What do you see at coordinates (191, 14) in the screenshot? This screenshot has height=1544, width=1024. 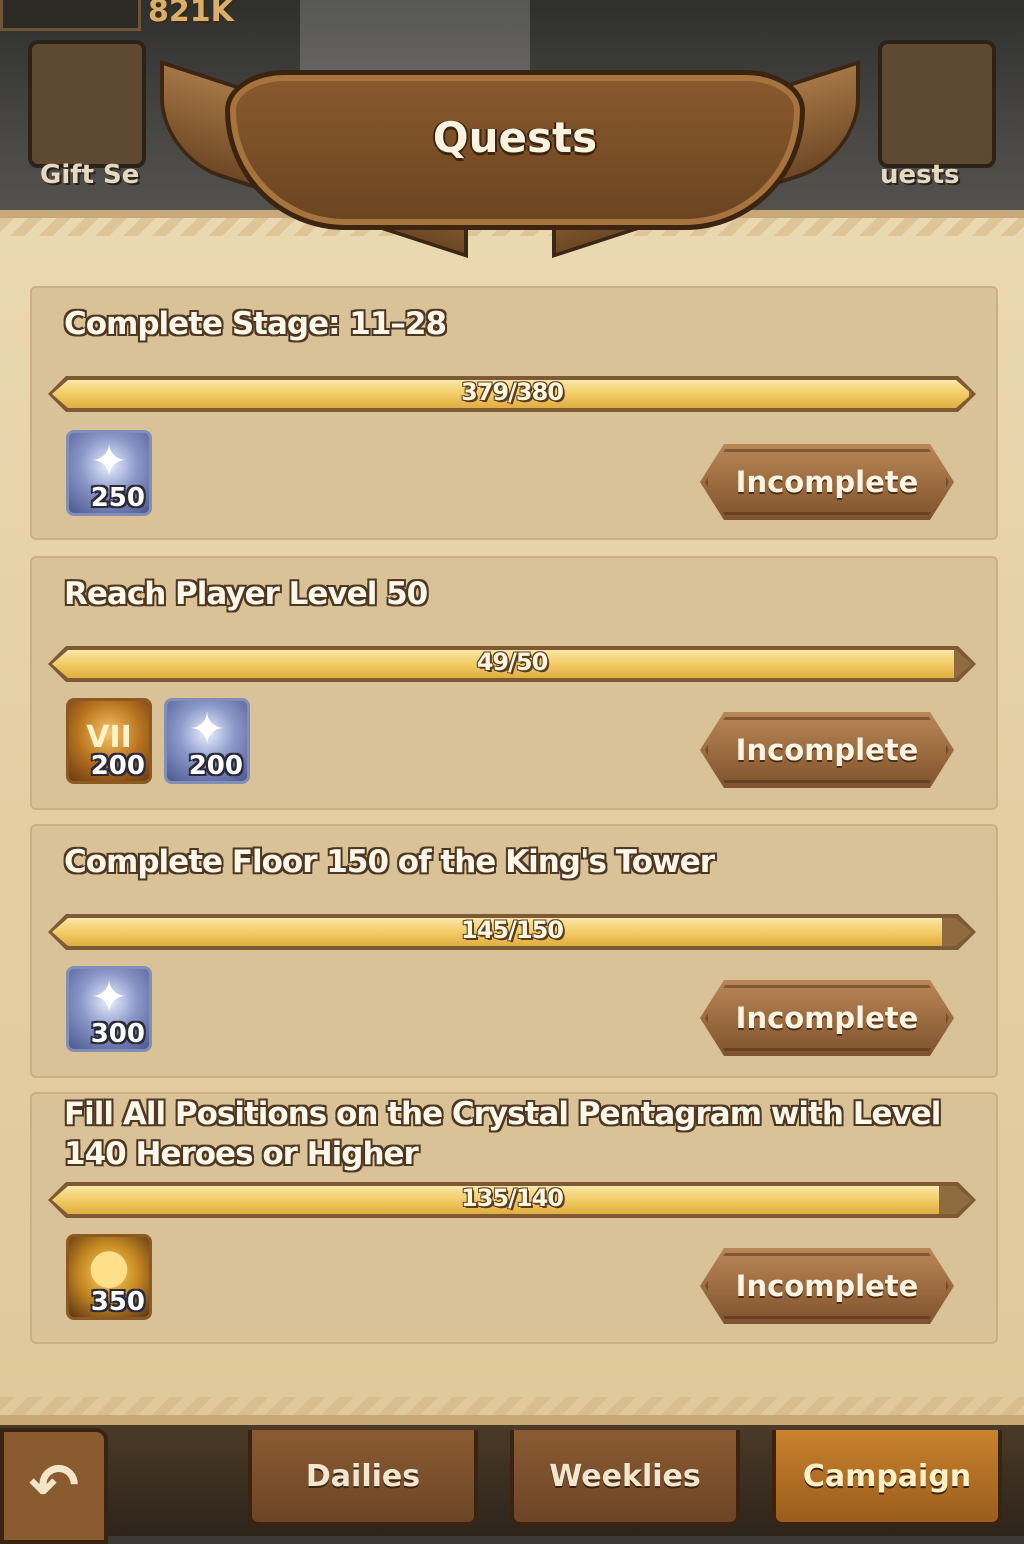 I see `power-value: 821K` at bounding box center [191, 14].